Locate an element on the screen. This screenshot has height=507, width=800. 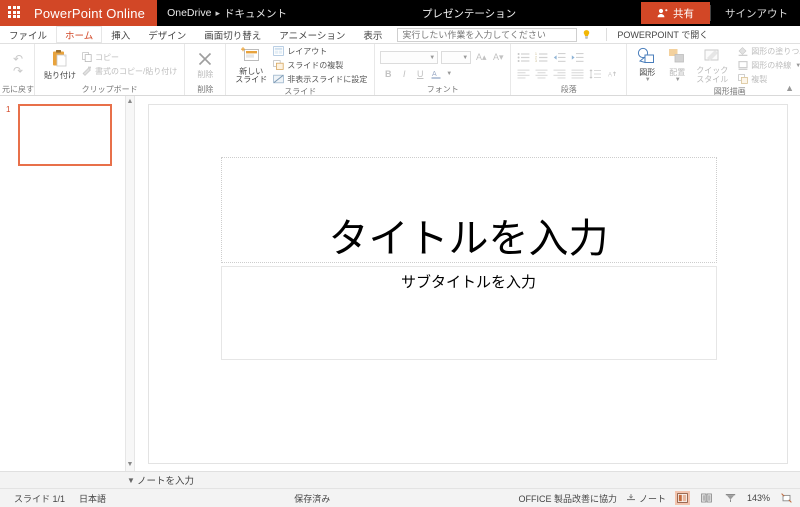
slideshow-view-button is located at coordinates (730, 498).